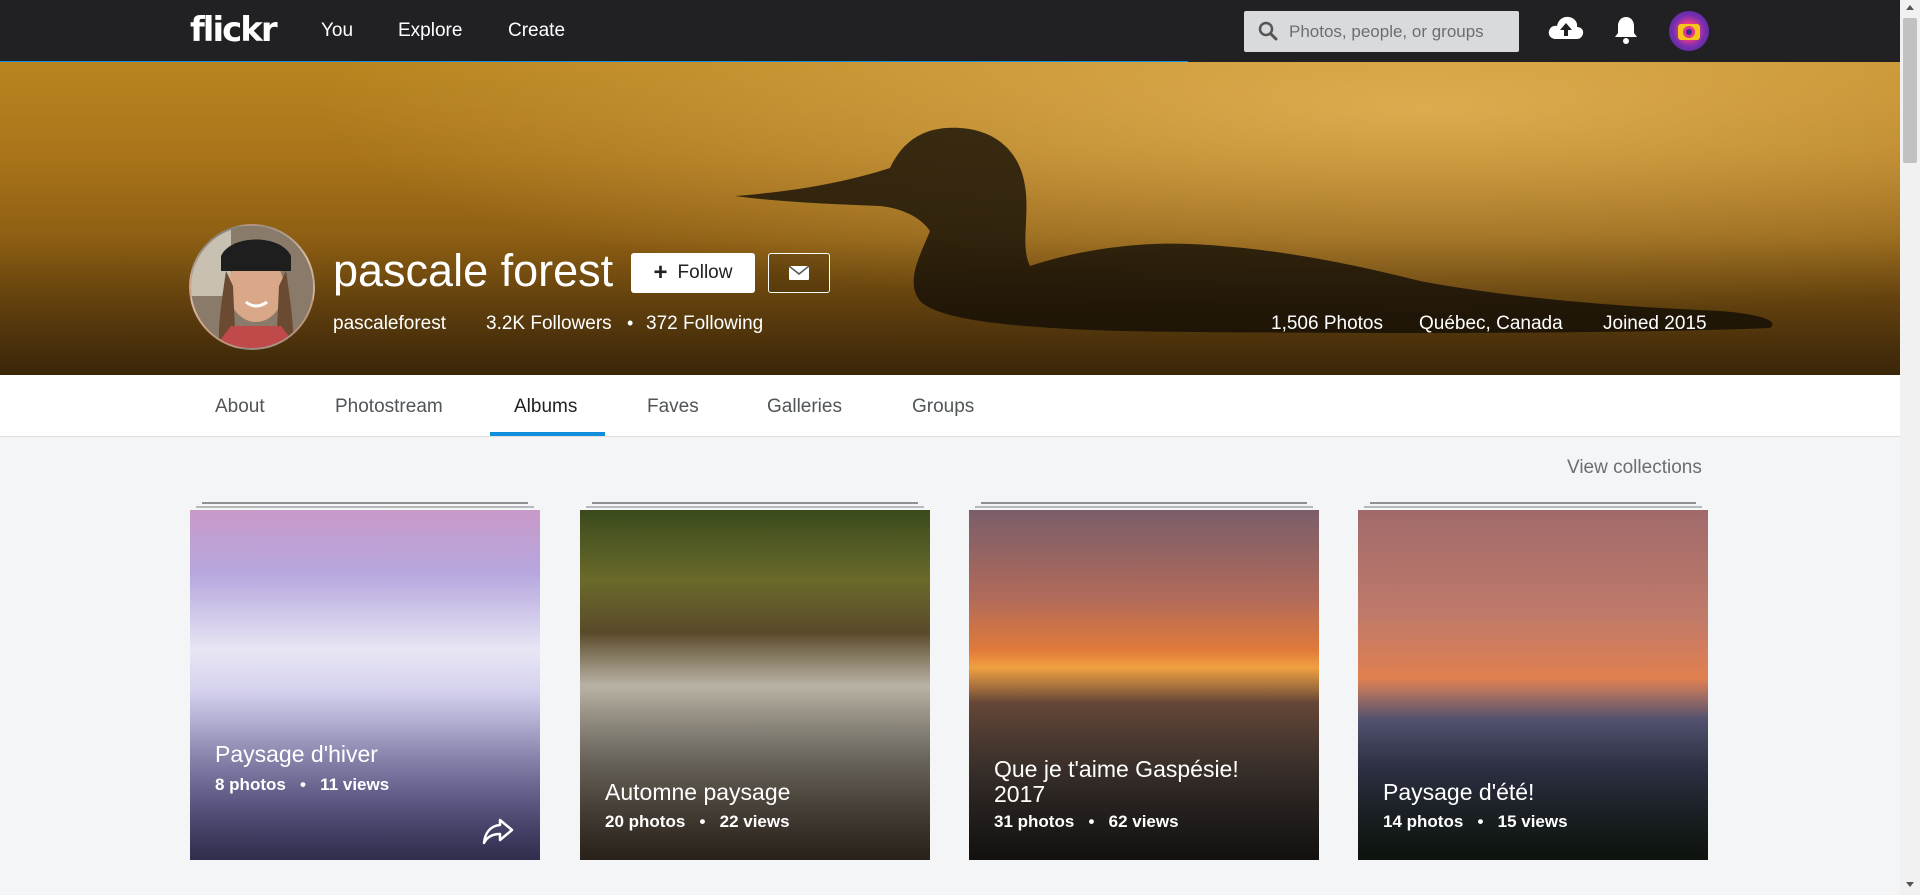 This screenshot has height=895, width=1920. Describe the element at coordinates (498, 831) in the screenshot. I see `share-icon` at that location.